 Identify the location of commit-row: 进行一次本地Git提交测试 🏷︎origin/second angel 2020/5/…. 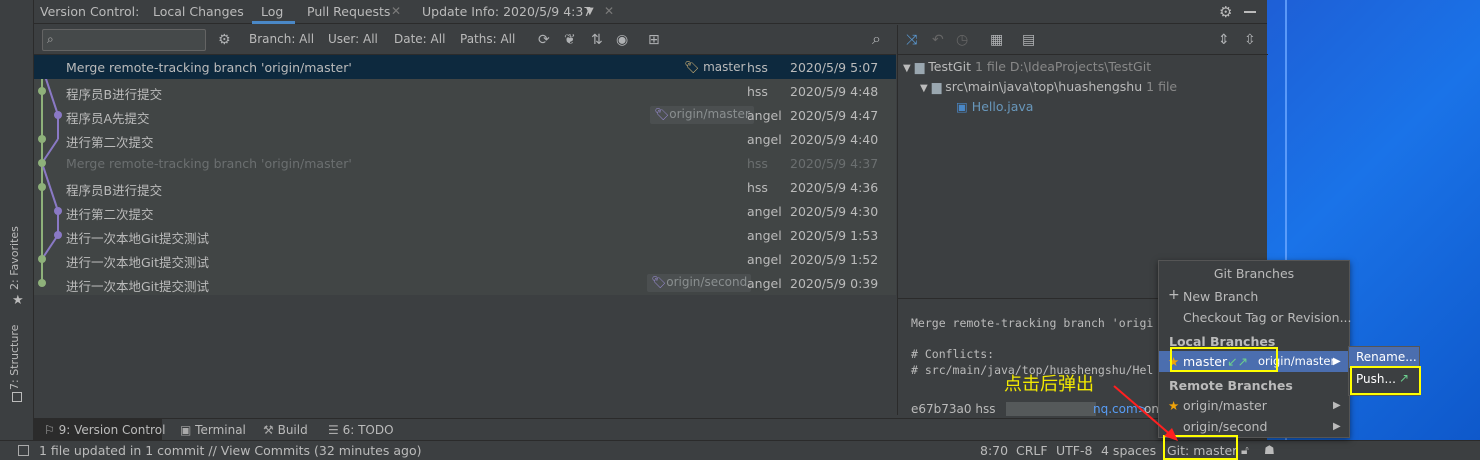
(465, 283).